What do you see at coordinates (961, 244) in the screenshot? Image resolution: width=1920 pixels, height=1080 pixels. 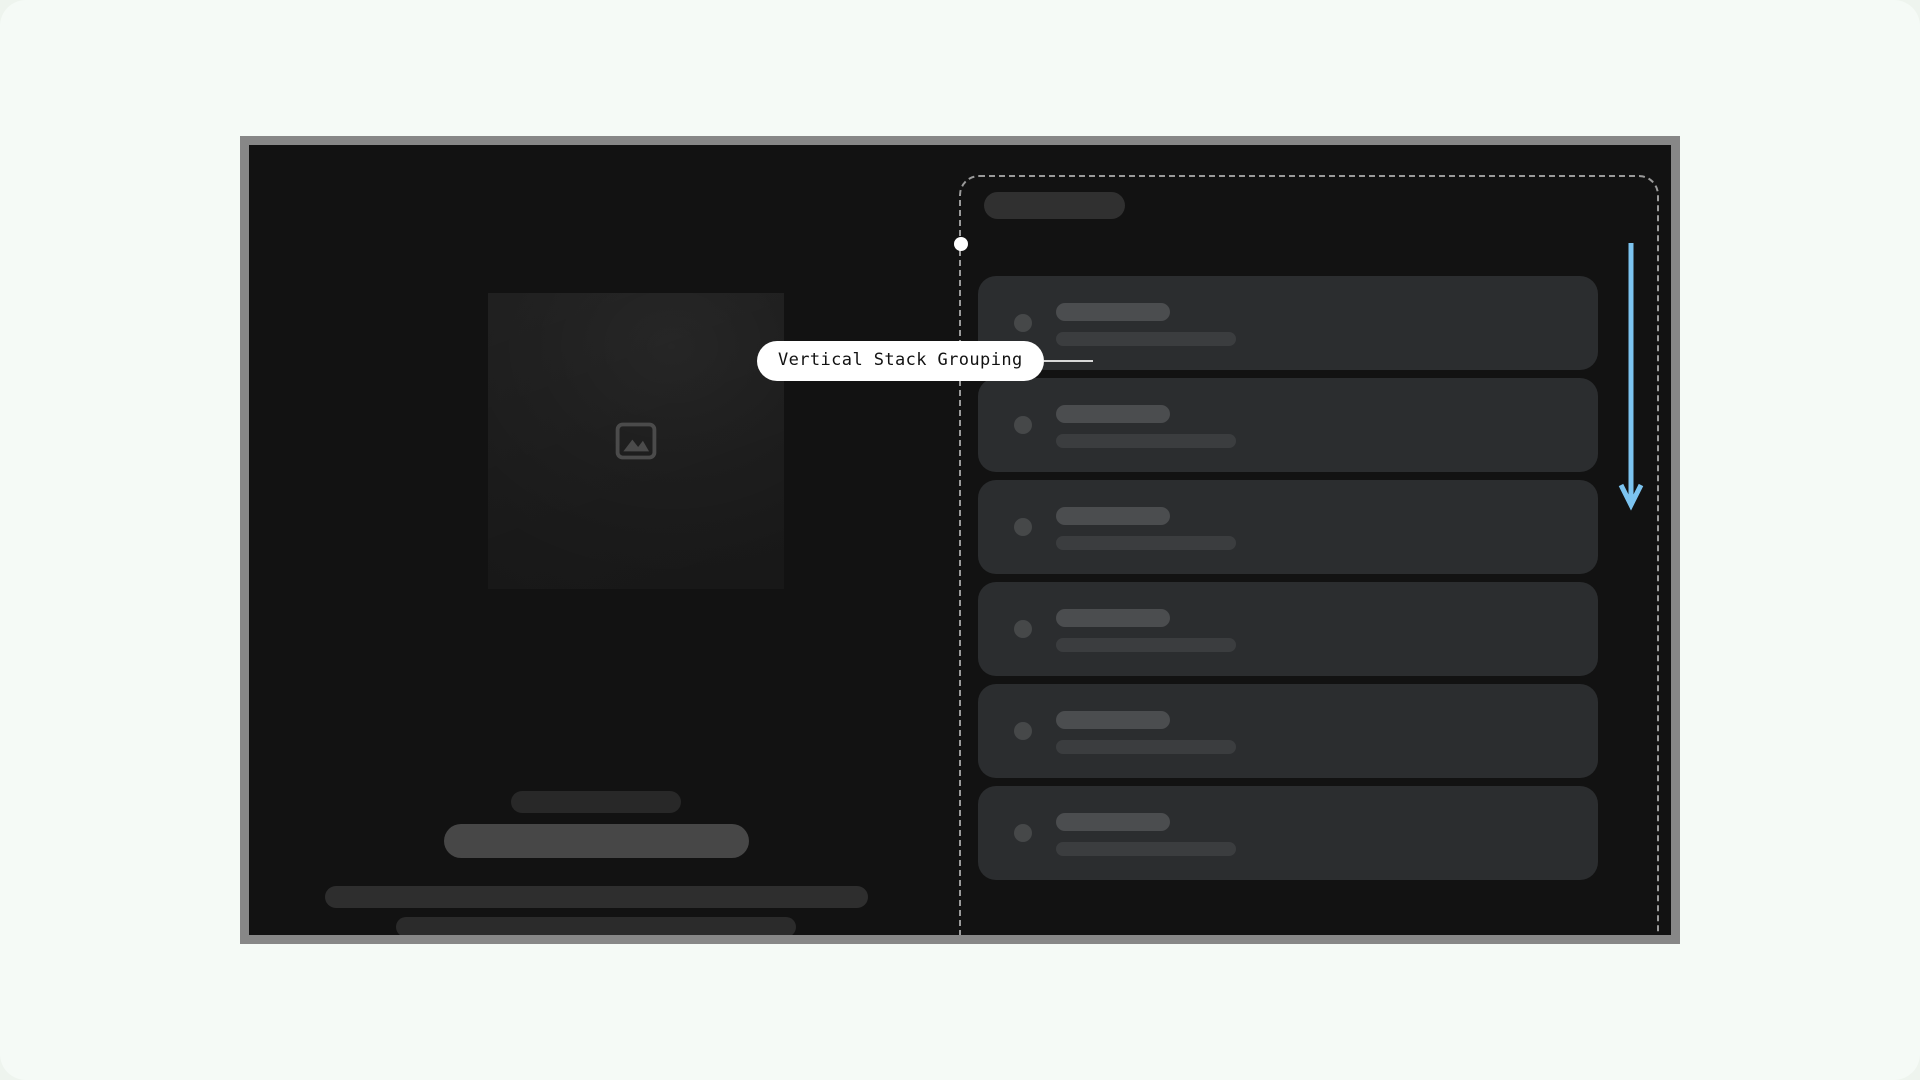 I see `annotation-anchor-dot` at bounding box center [961, 244].